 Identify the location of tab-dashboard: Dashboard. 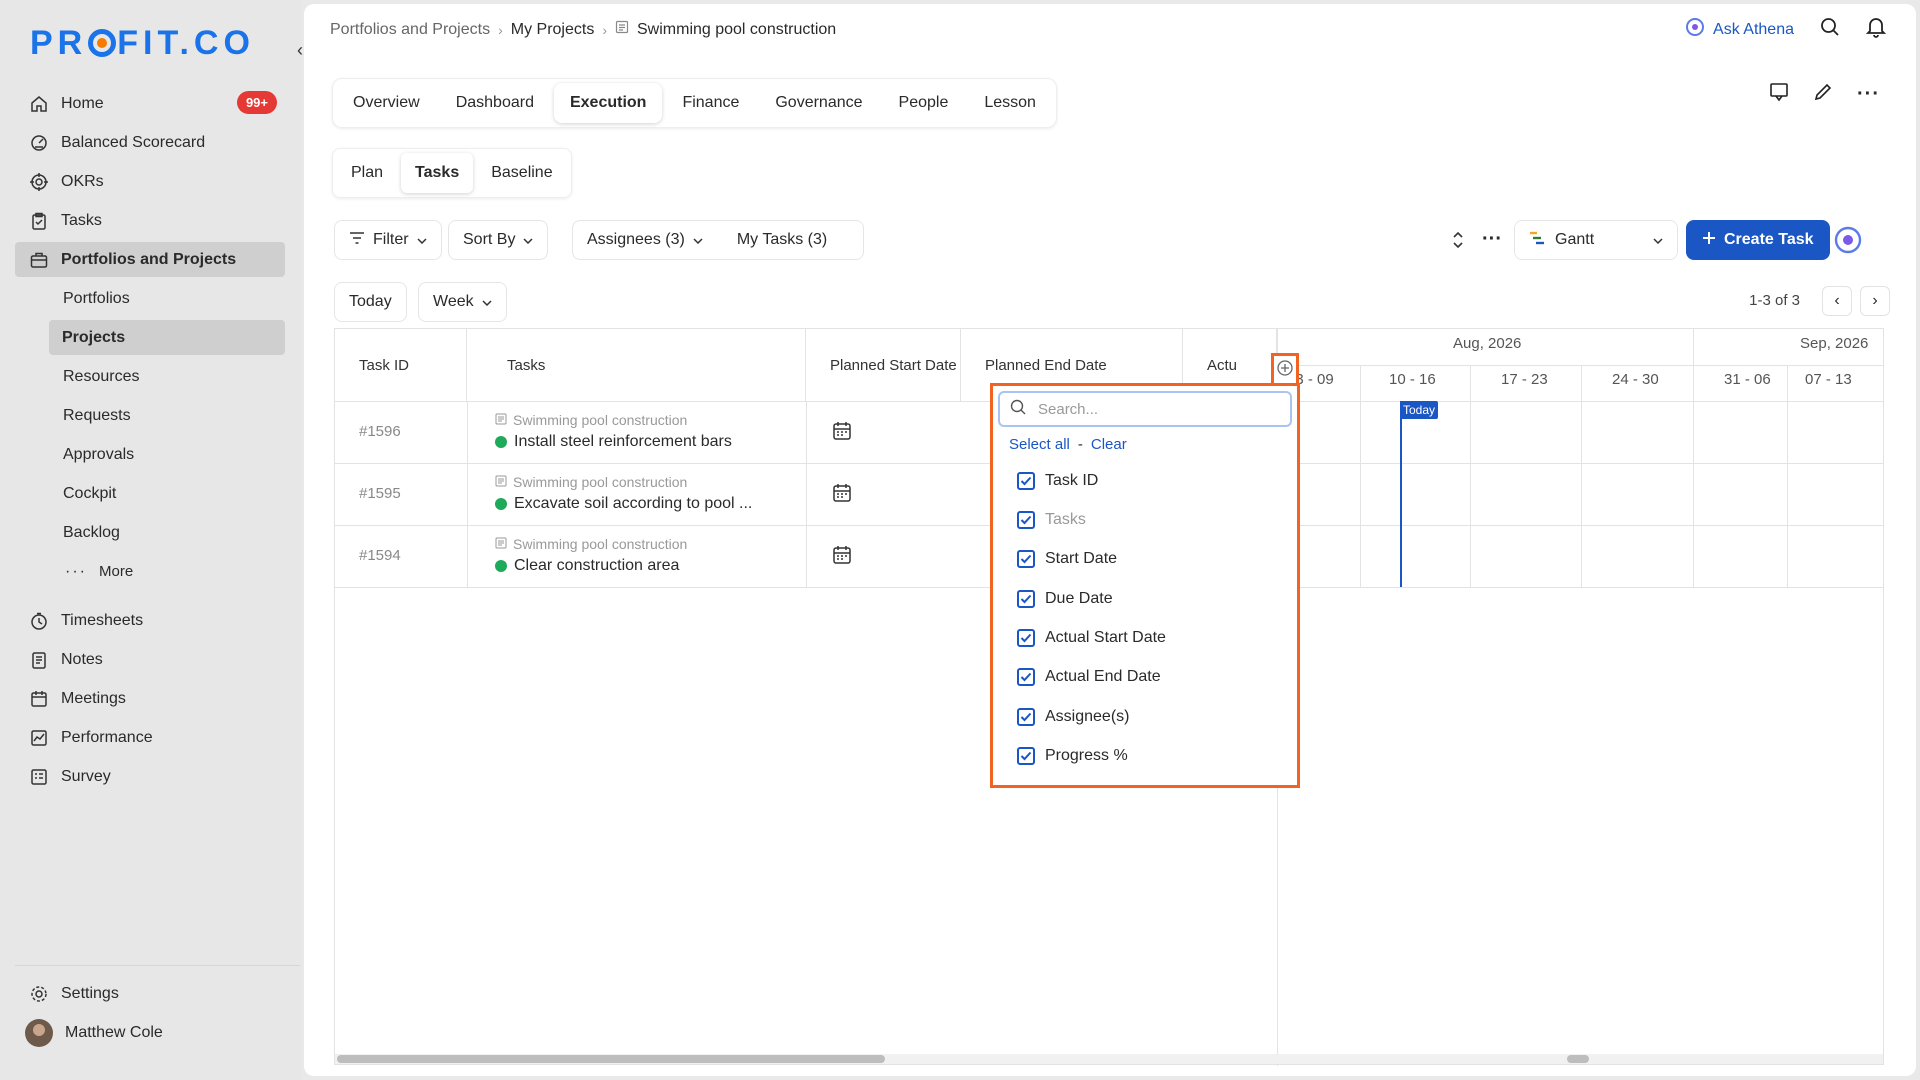
(495, 103).